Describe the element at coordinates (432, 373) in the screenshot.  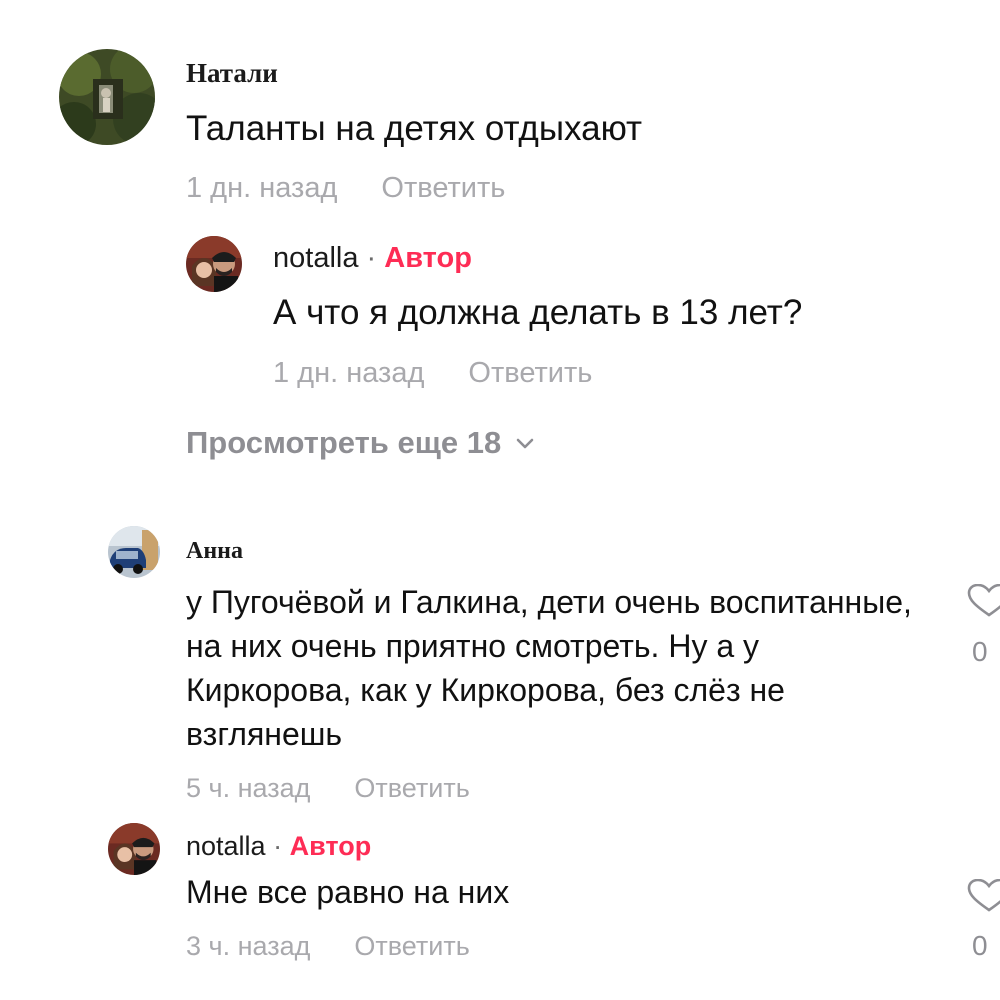
I see `reply-meta: 1 дн. назад Ответить` at that location.